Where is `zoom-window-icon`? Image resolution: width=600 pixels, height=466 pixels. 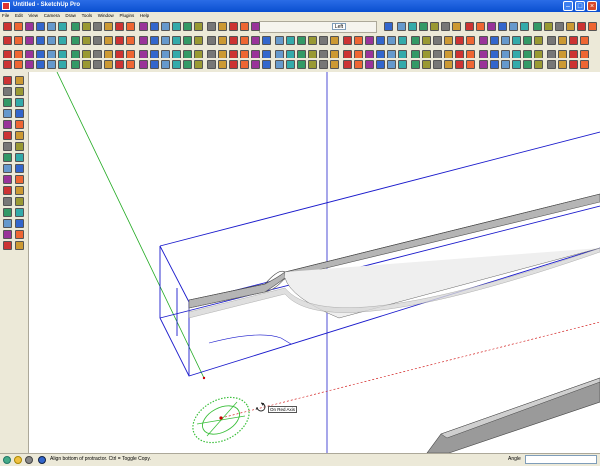
zoom-window-icon is located at coordinates (19, 201).